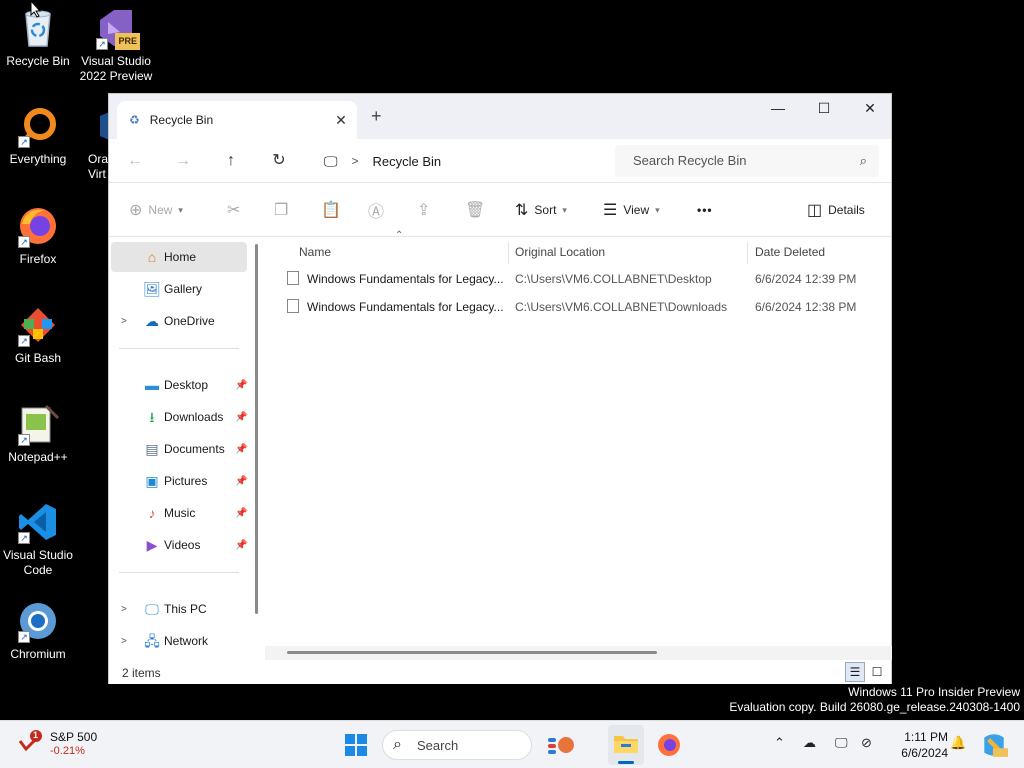 The image size is (1024, 768). Describe the element at coordinates (459, 161) in the screenshot. I see `address-bar: 🖵 > Recycle Bin` at that location.